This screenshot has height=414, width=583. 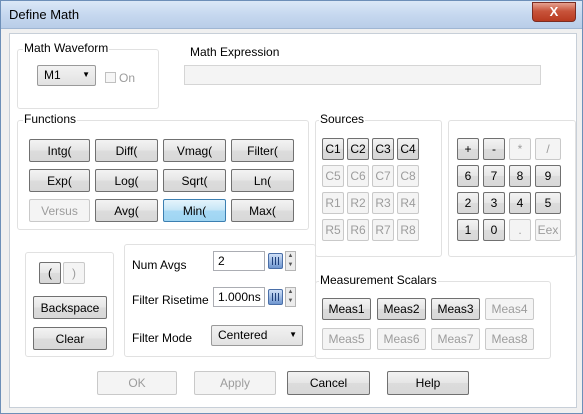 What do you see at coordinates (401, 309) in the screenshot?
I see `meas2-button: Meas2` at bounding box center [401, 309].